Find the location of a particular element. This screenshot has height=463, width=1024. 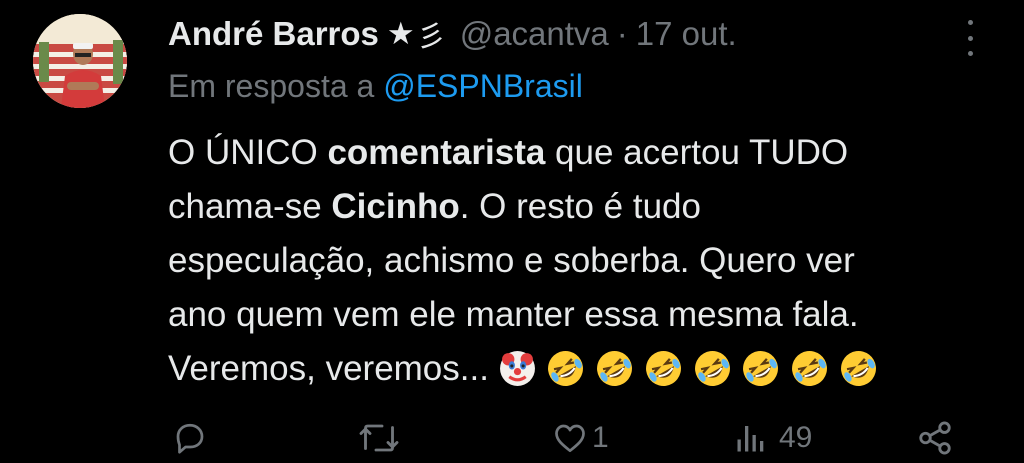

author-name: André Barros is located at coordinates (273, 34).